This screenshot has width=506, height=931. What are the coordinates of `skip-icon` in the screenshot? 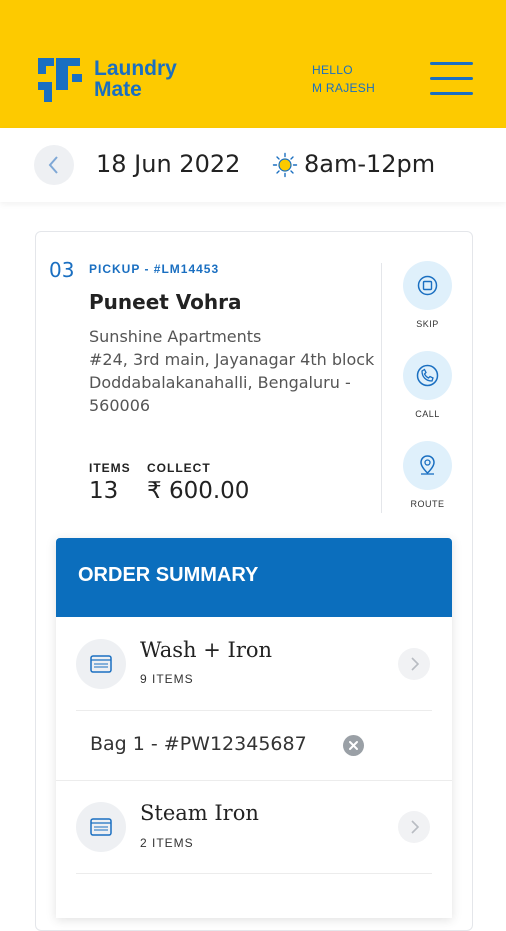 It's located at (427, 285).